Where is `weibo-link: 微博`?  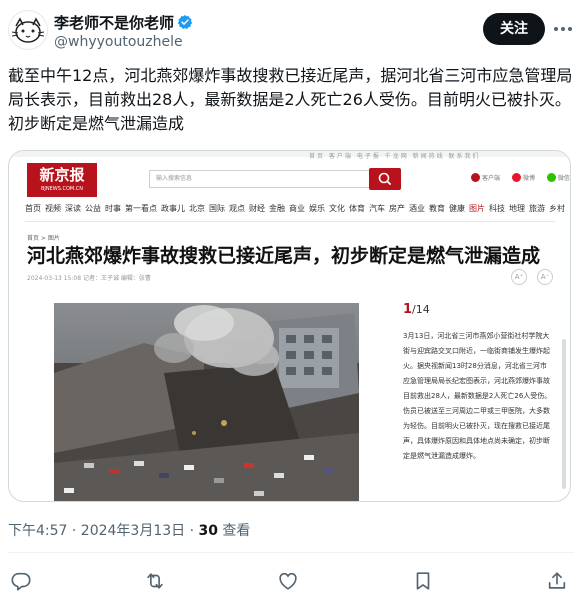
weibo-link: 微博 is located at coordinates (523, 177).